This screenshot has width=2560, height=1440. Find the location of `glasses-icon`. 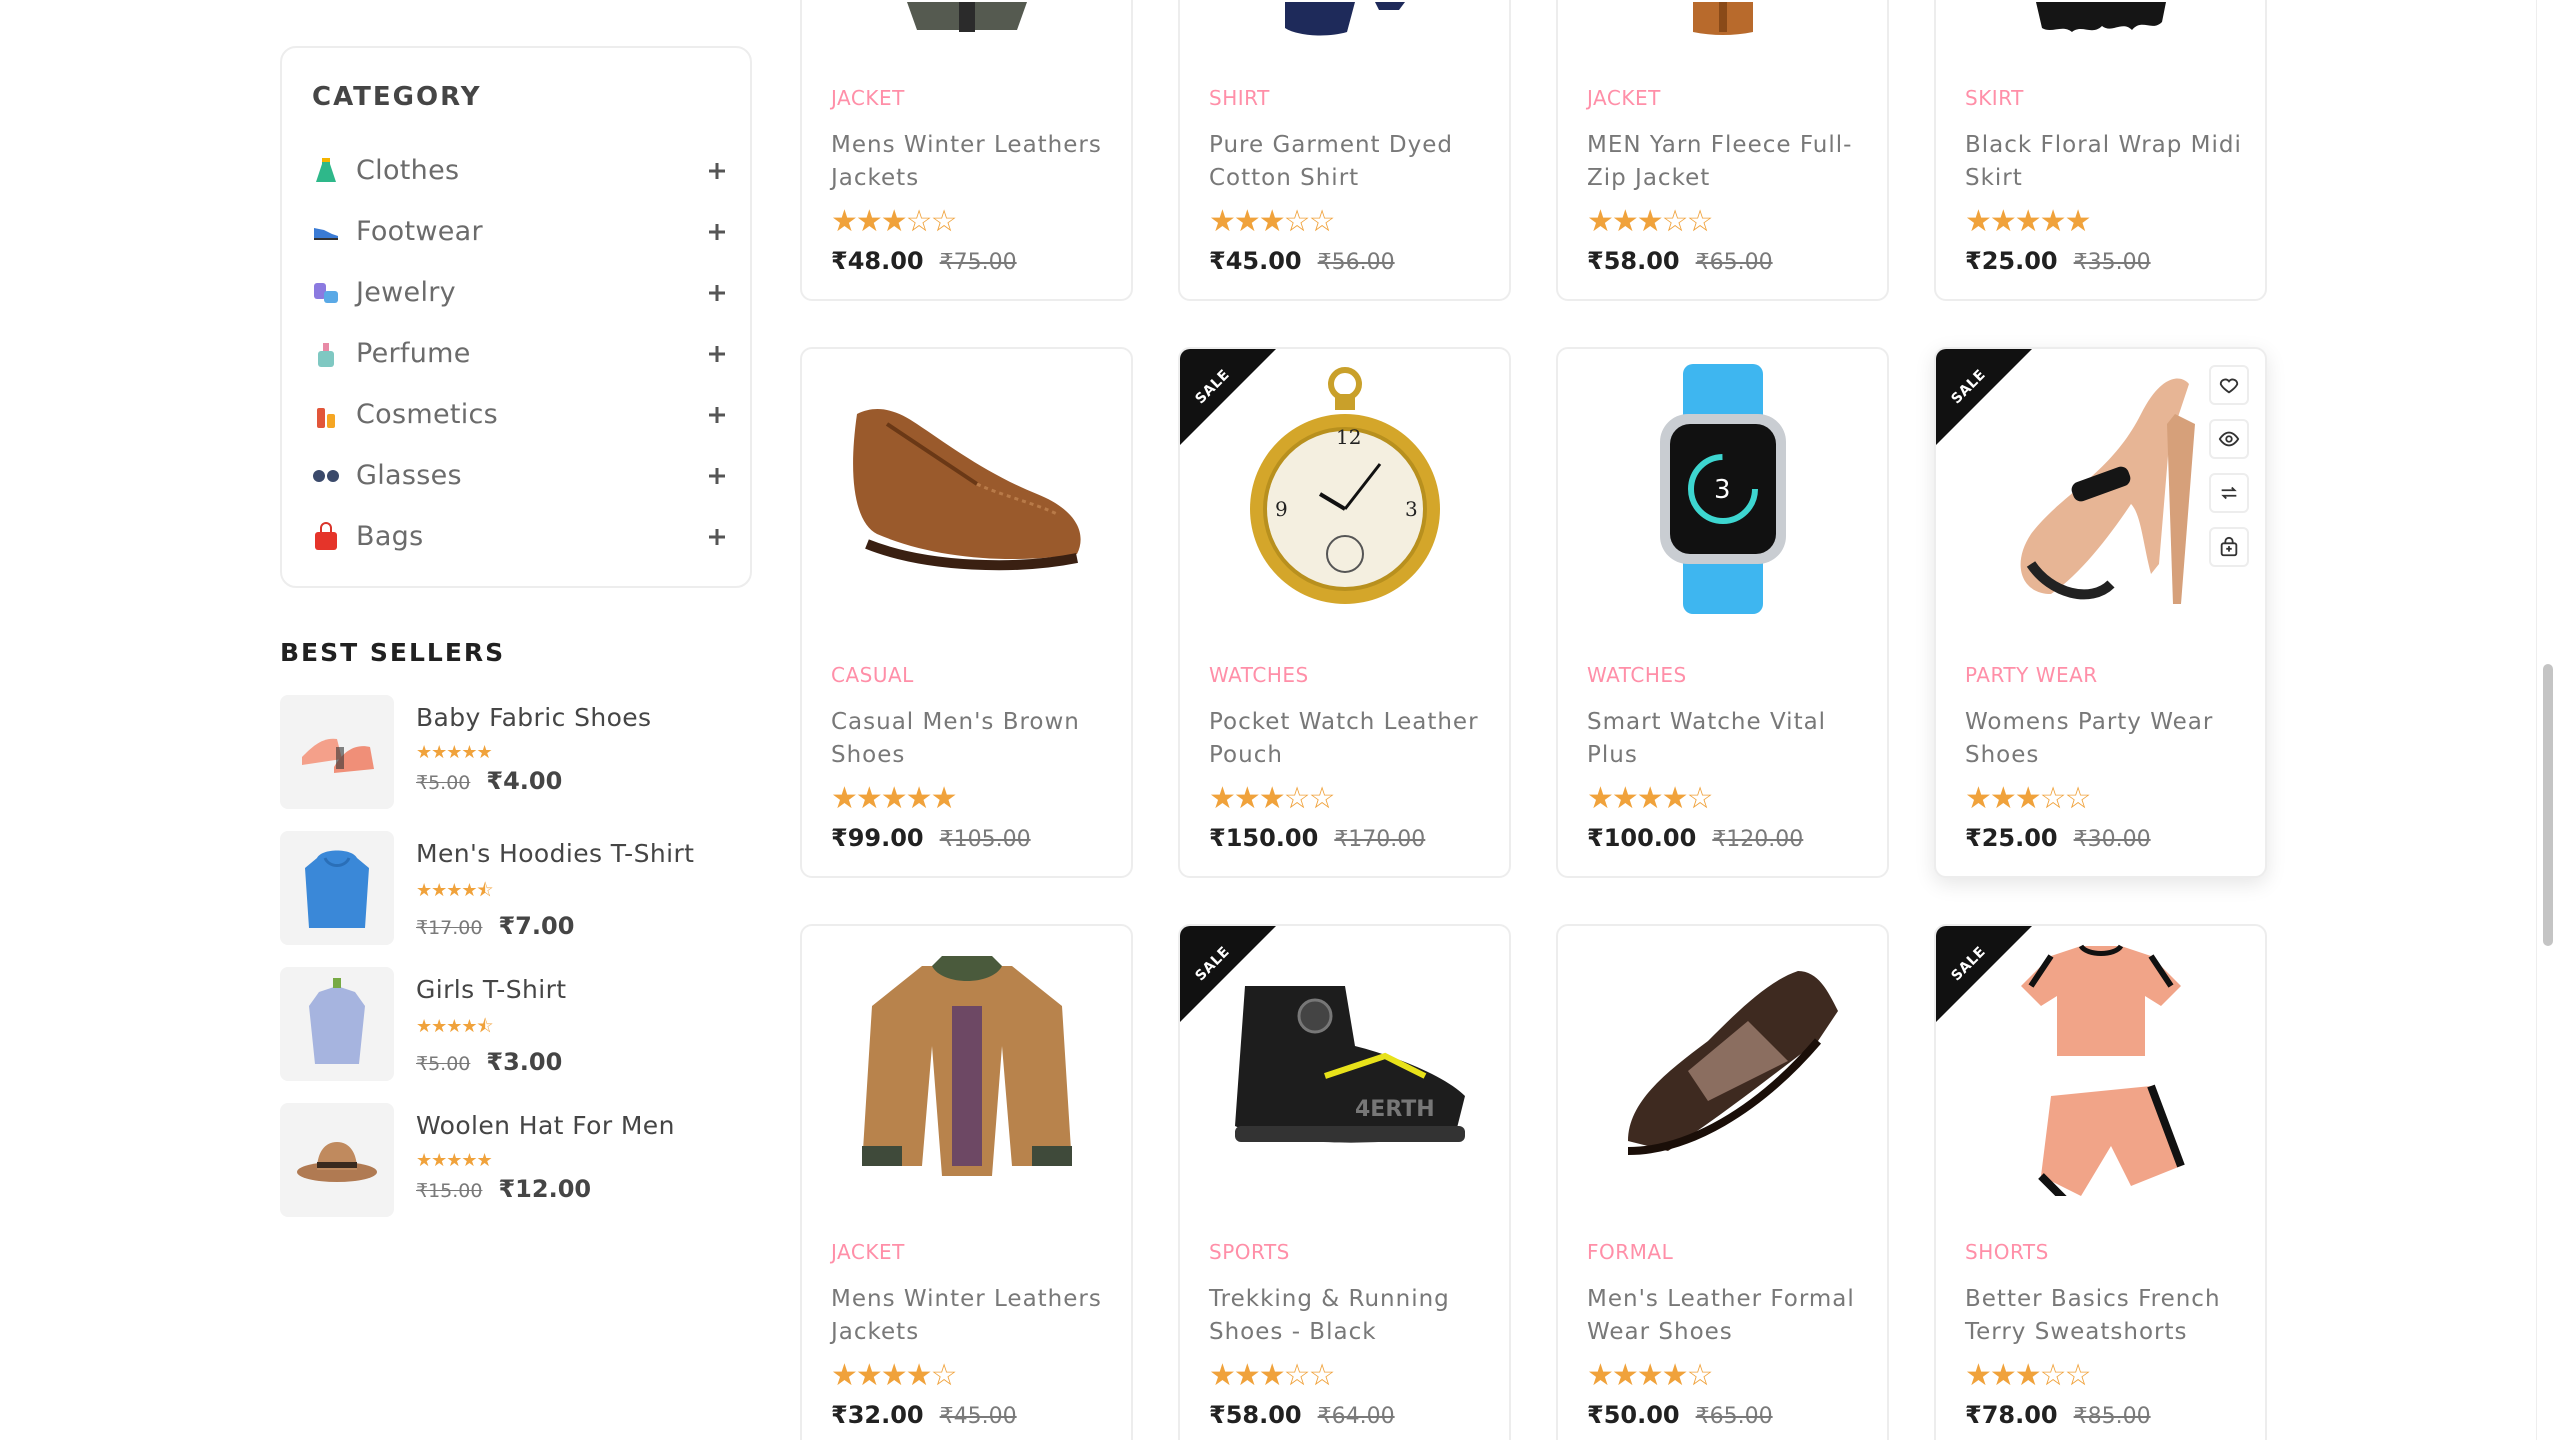

glasses-icon is located at coordinates (326, 476).